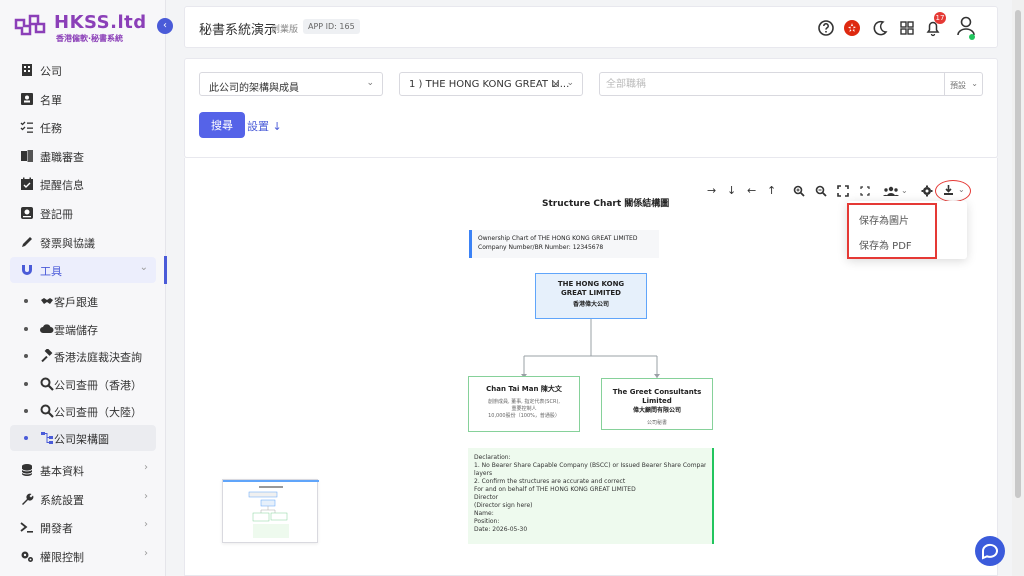  Describe the element at coordinates (907, 28) in the screenshot. I see `apps-grid-icon` at that location.